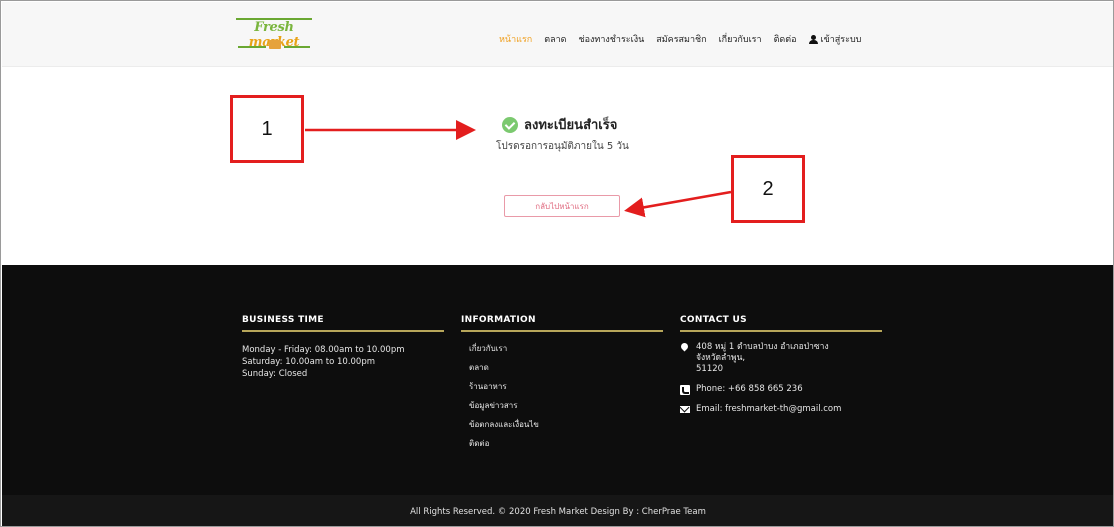 Image resolution: width=1114 pixels, height=527 pixels. Describe the element at coordinates (721, 358) in the screenshot. I see `address-line-2: จังหวัดลำพูน,` at that location.